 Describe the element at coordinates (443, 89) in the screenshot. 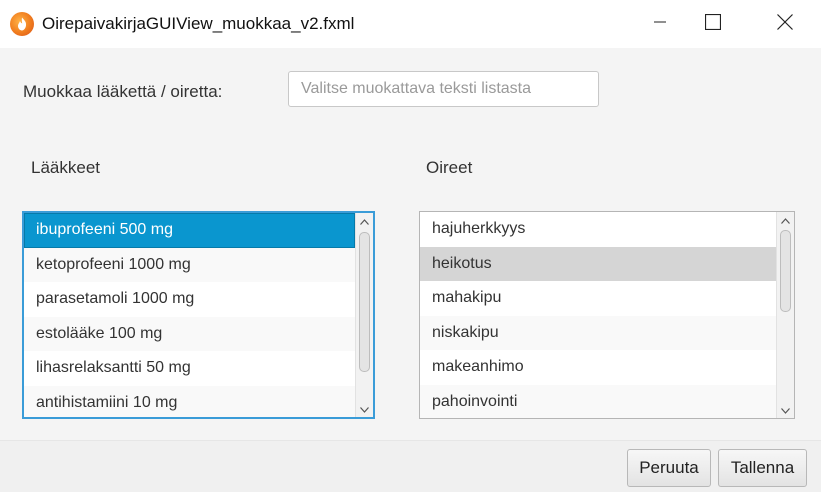

I see `edit-text-field` at that location.